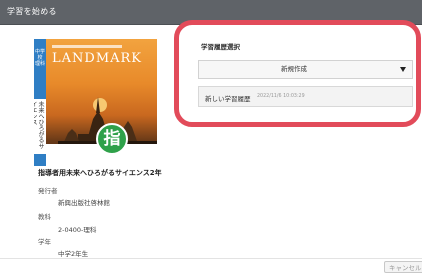 The height and width of the screenshot is (273, 422). I want to click on publisher-value: 新興出版社啓林館, so click(84, 203).